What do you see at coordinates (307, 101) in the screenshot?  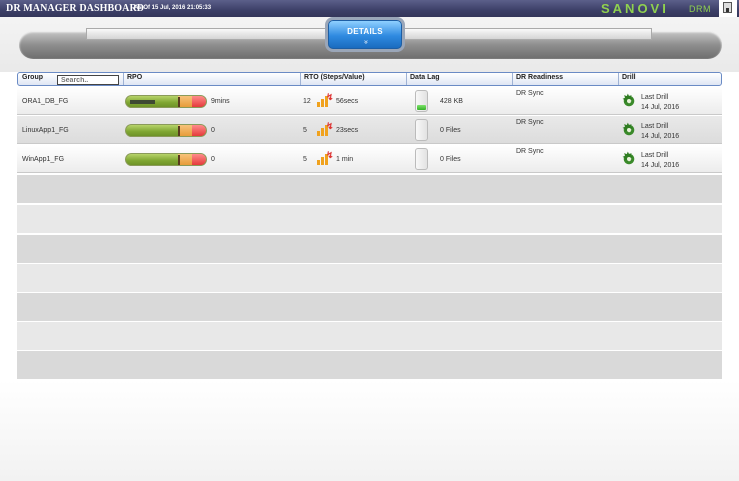 I see `rto-steps: 12` at bounding box center [307, 101].